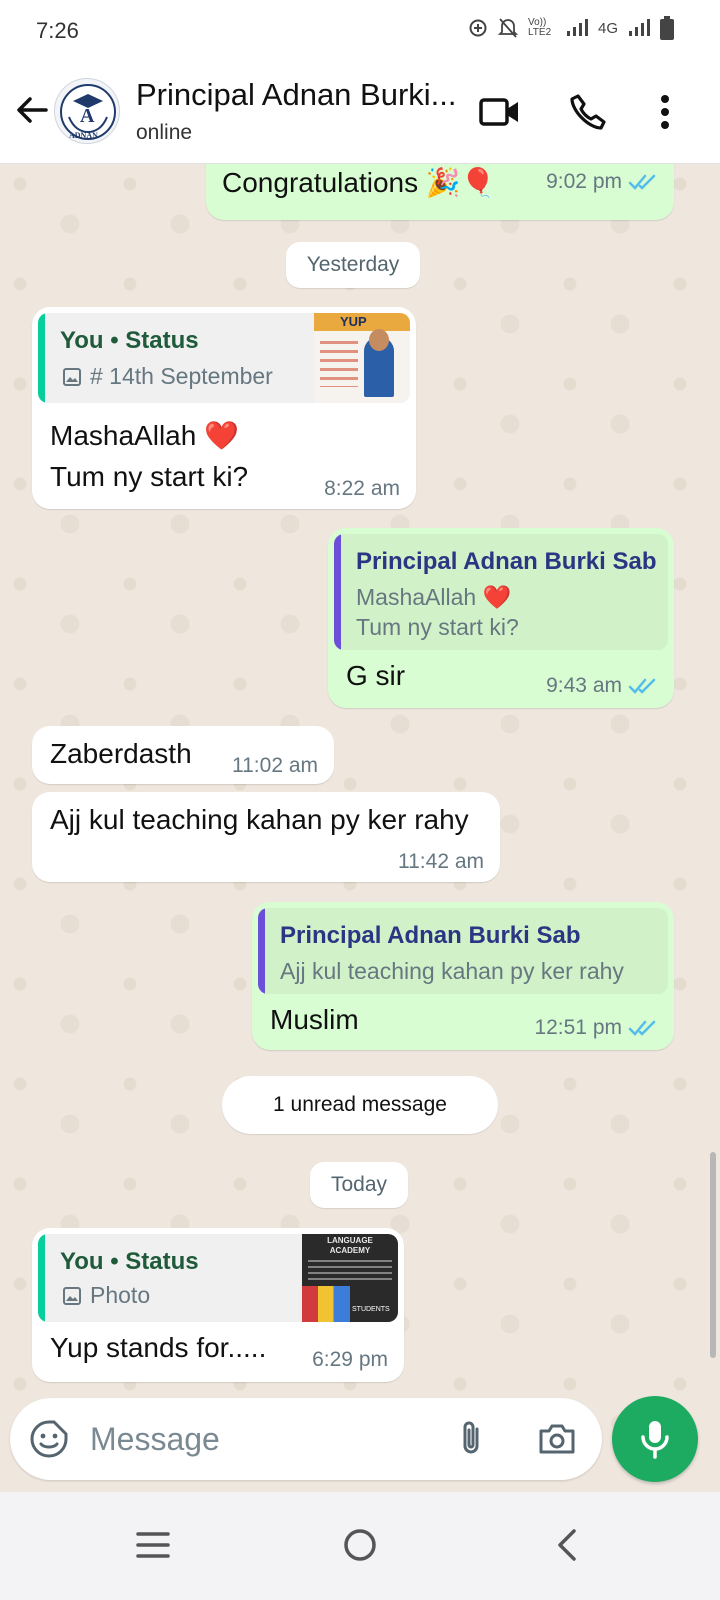 This screenshot has width=720, height=1600. What do you see at coordinates (350, 1245) in the screenshot?
I see `thumb-text: LANGUAGE ACADEMY` at bounding box center [350, 1245].